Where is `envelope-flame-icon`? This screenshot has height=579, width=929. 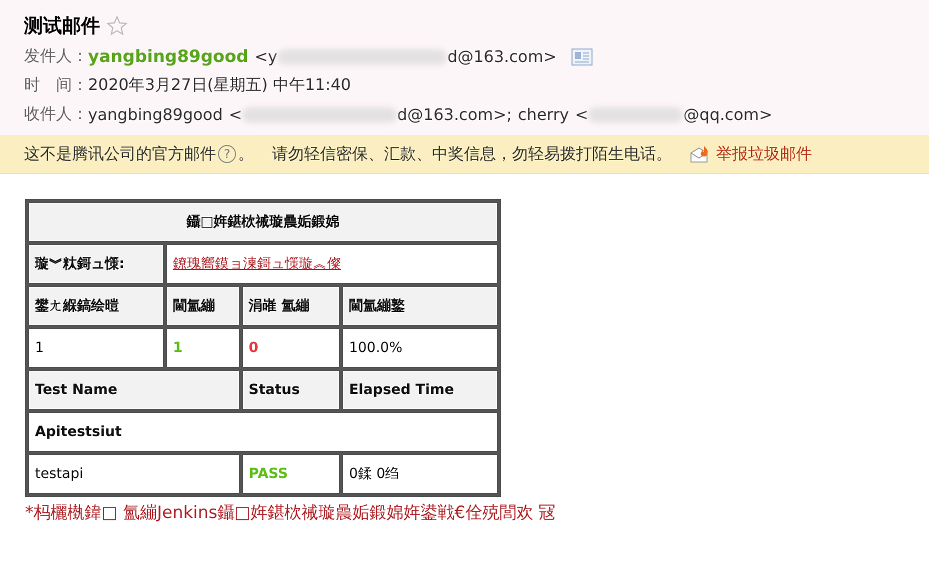
envelope-flame-icon is located at coordinates (700, 154).